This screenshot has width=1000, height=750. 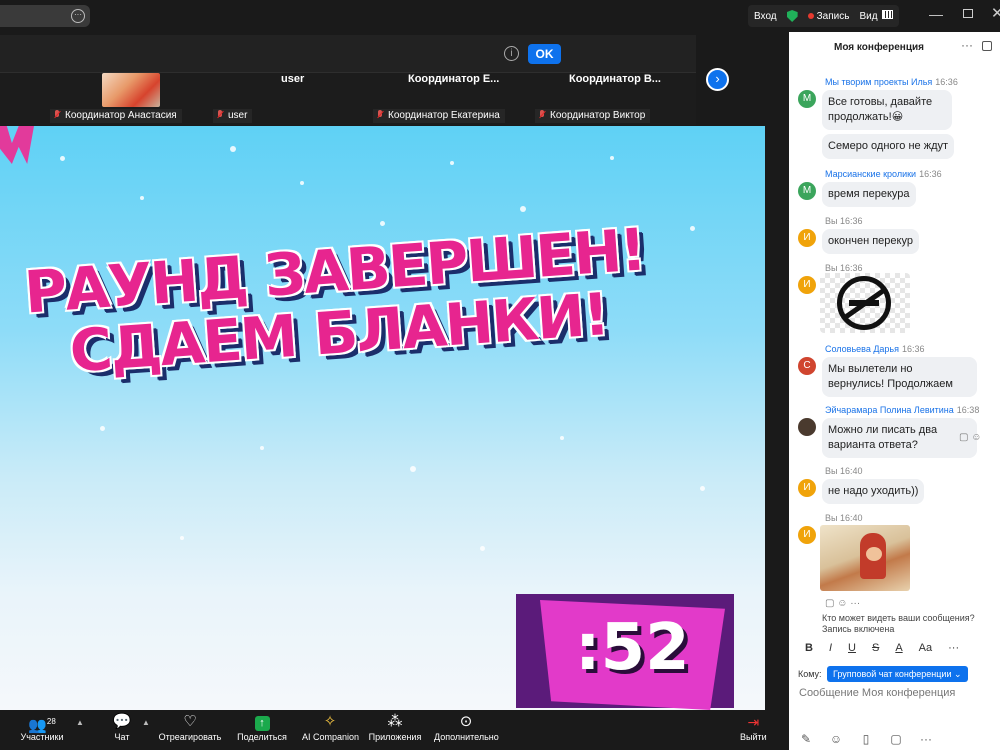 I want to click on signin-button: Вход, so click(x=765, y=16).